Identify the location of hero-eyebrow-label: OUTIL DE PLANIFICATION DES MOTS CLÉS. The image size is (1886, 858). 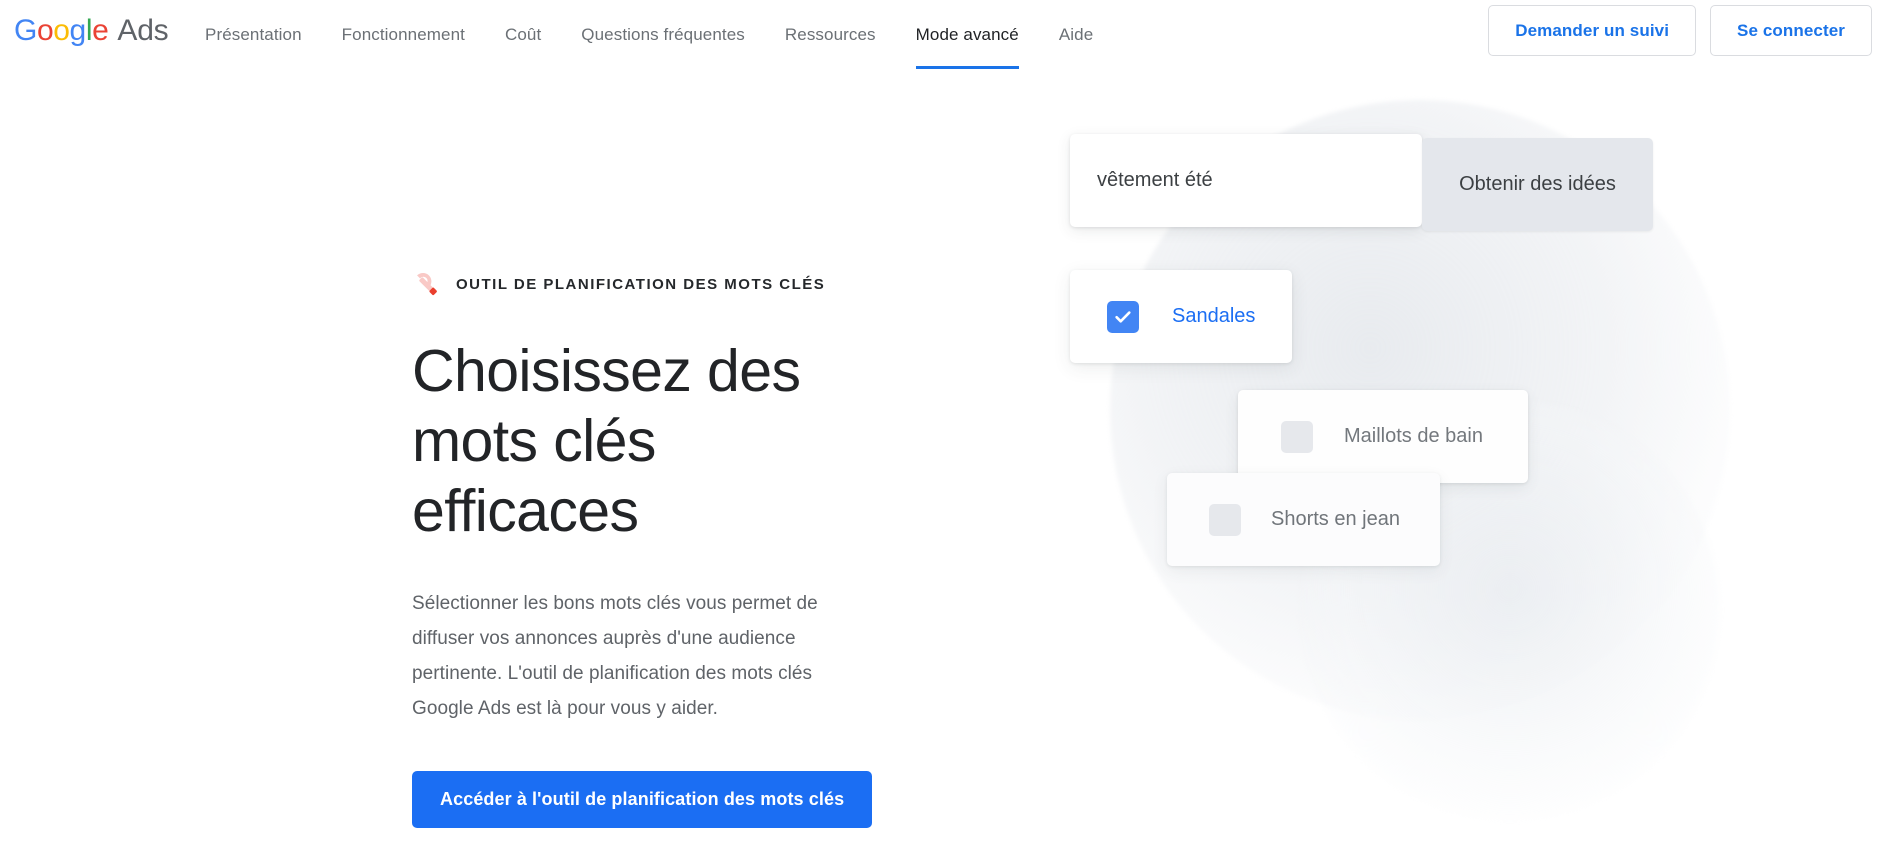
(641, 284).